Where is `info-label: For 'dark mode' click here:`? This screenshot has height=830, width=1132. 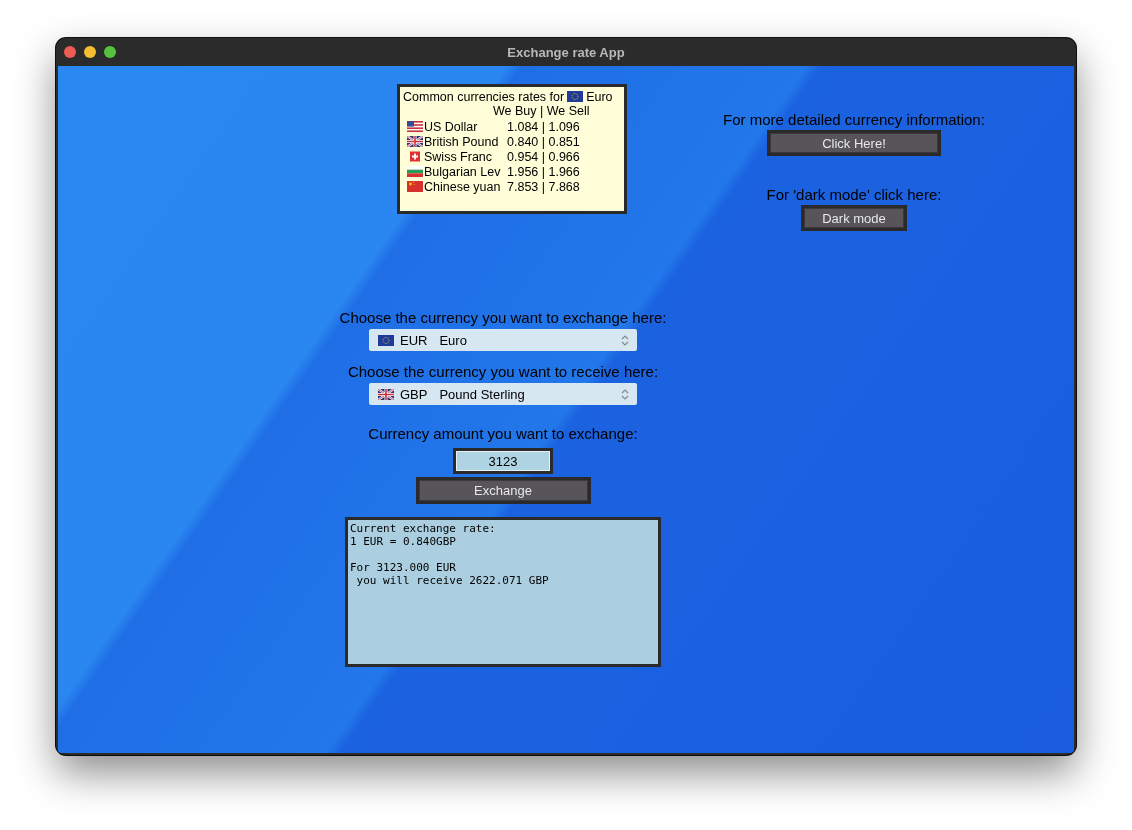
info-label: For 'dark mode' click here: is located at coordinates (854, 194).